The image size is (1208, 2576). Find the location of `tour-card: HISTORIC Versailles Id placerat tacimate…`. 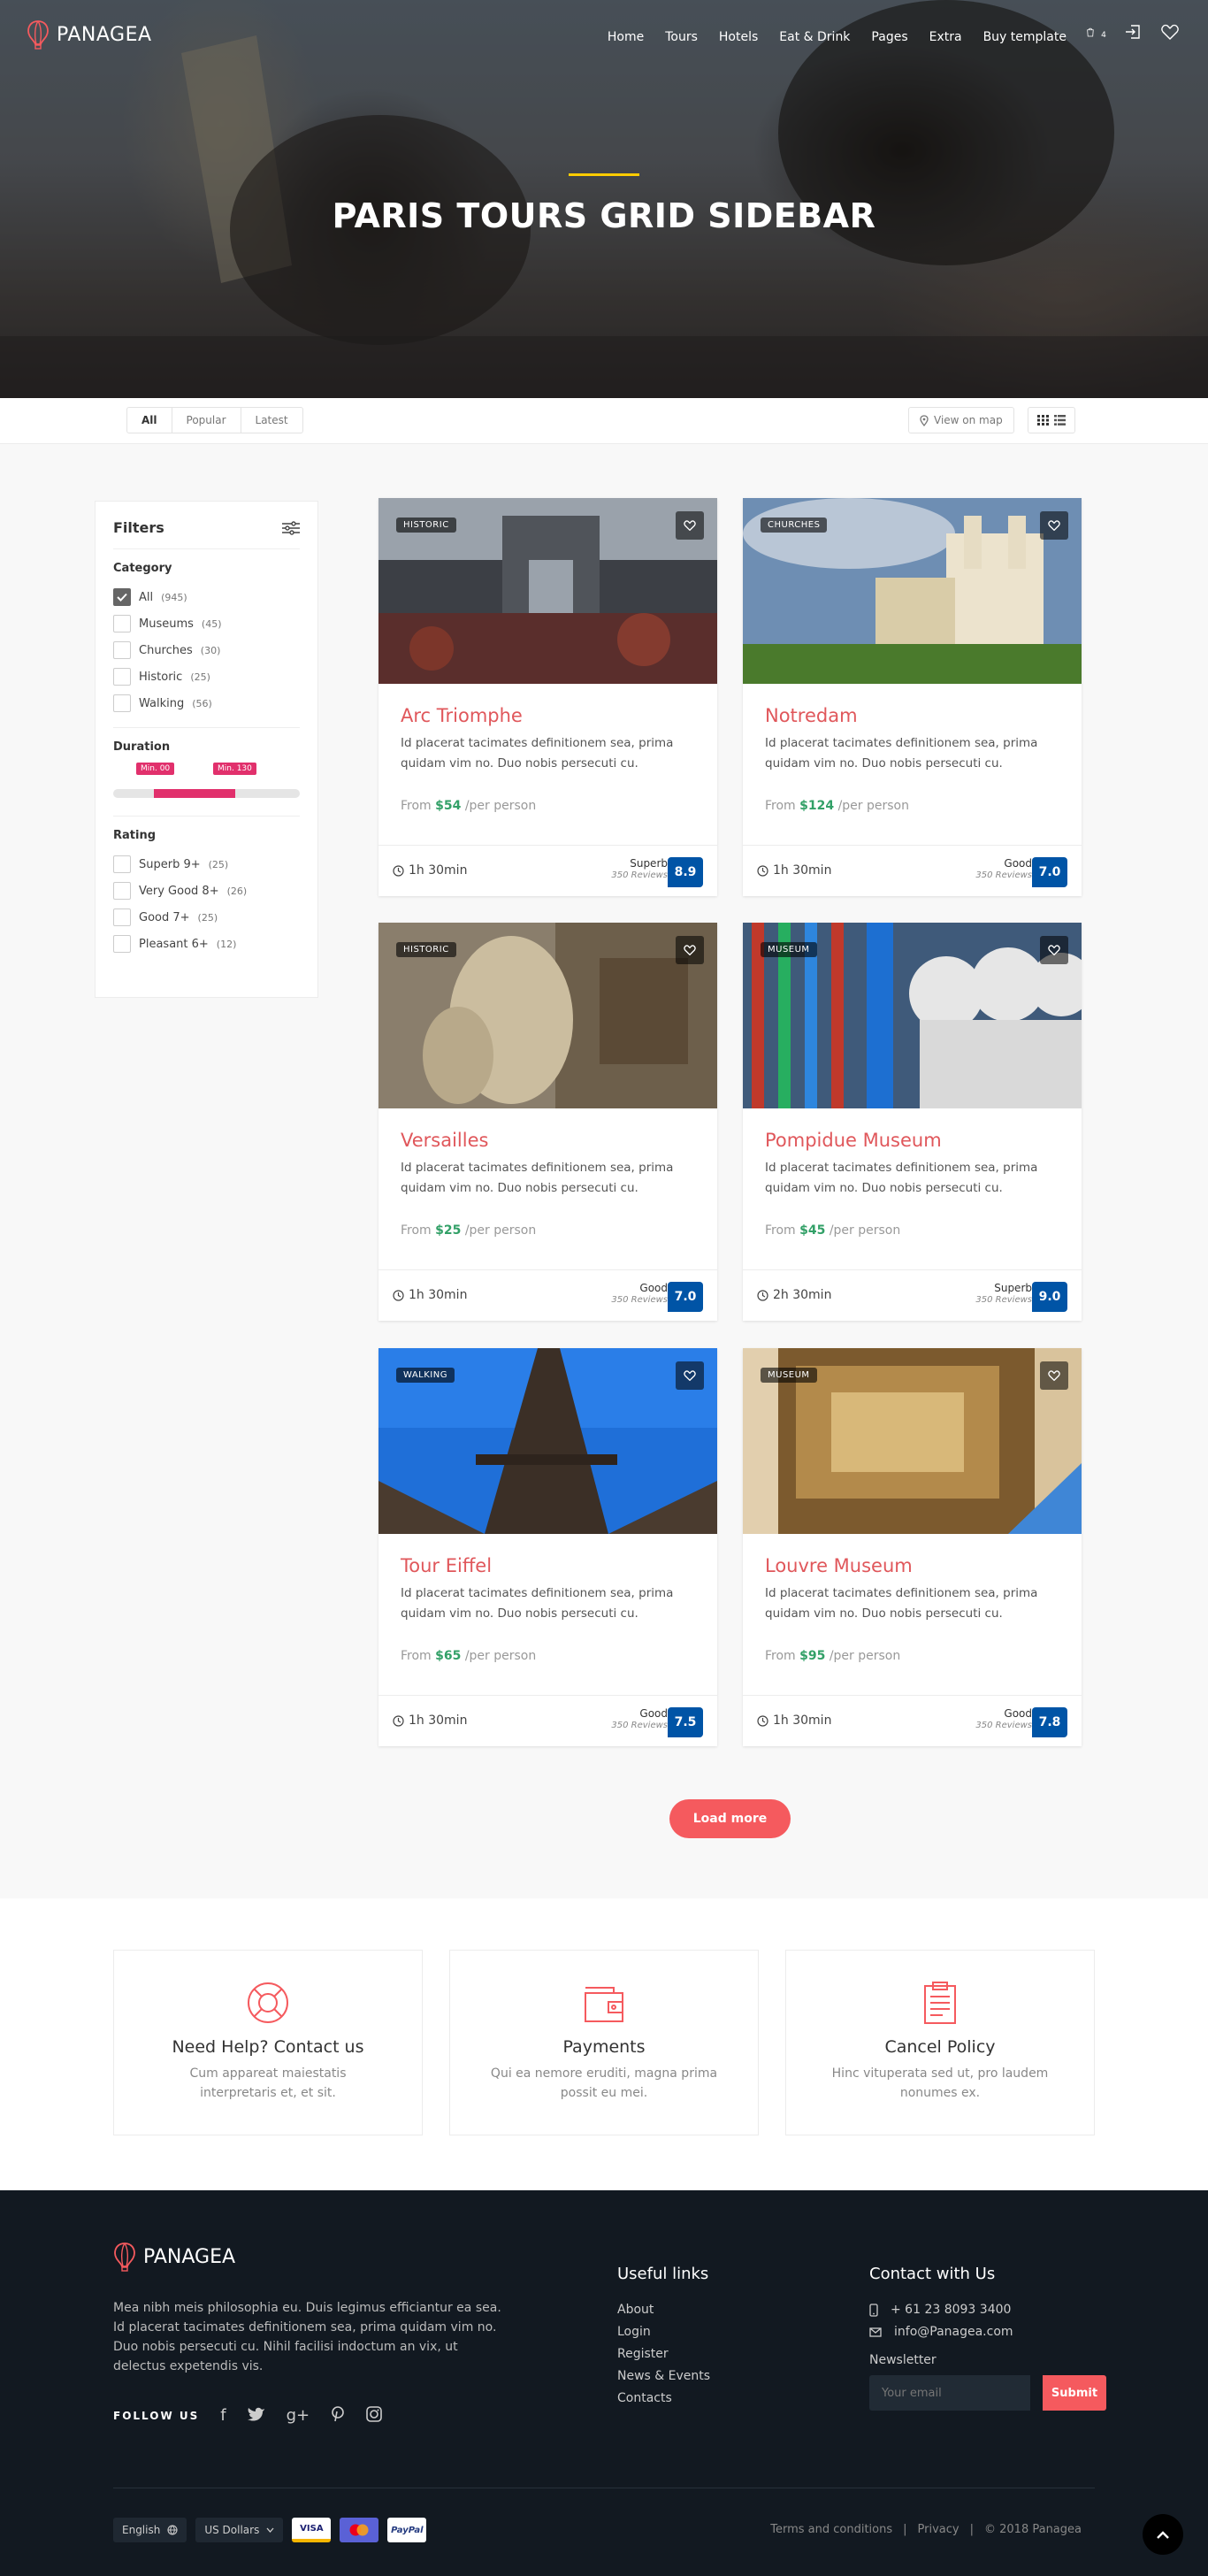

tour-card: HISTORIC Versailles Id placerat tacimate… is located at coordinates (547, 1122).